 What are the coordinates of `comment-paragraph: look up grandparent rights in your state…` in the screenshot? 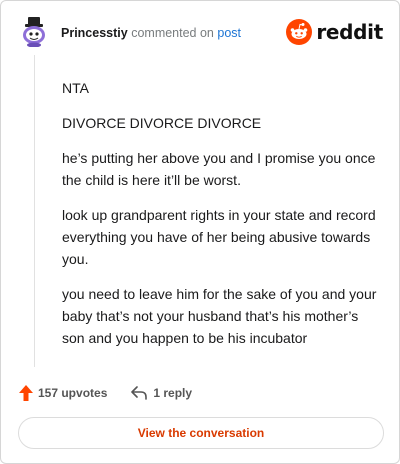 It's located at (219, 237).